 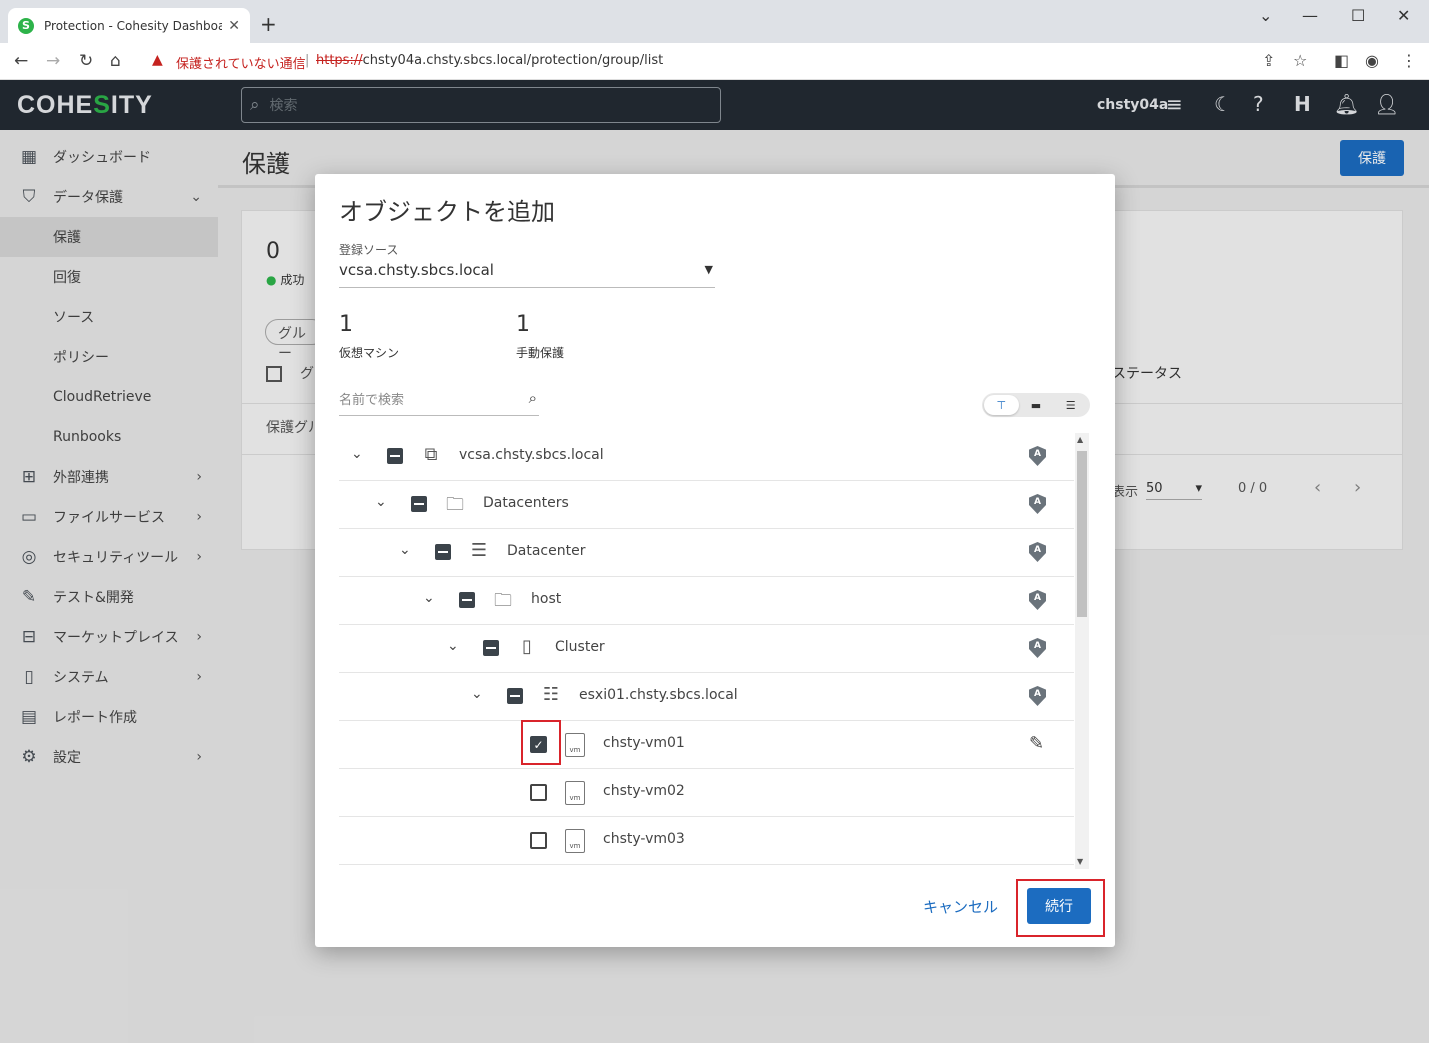 What do you see at coordinates (527, 274) in the screenshot?
I see `source-select: vcsa.chsty.sbcs.local ▼` at bounding box center [527, 274].